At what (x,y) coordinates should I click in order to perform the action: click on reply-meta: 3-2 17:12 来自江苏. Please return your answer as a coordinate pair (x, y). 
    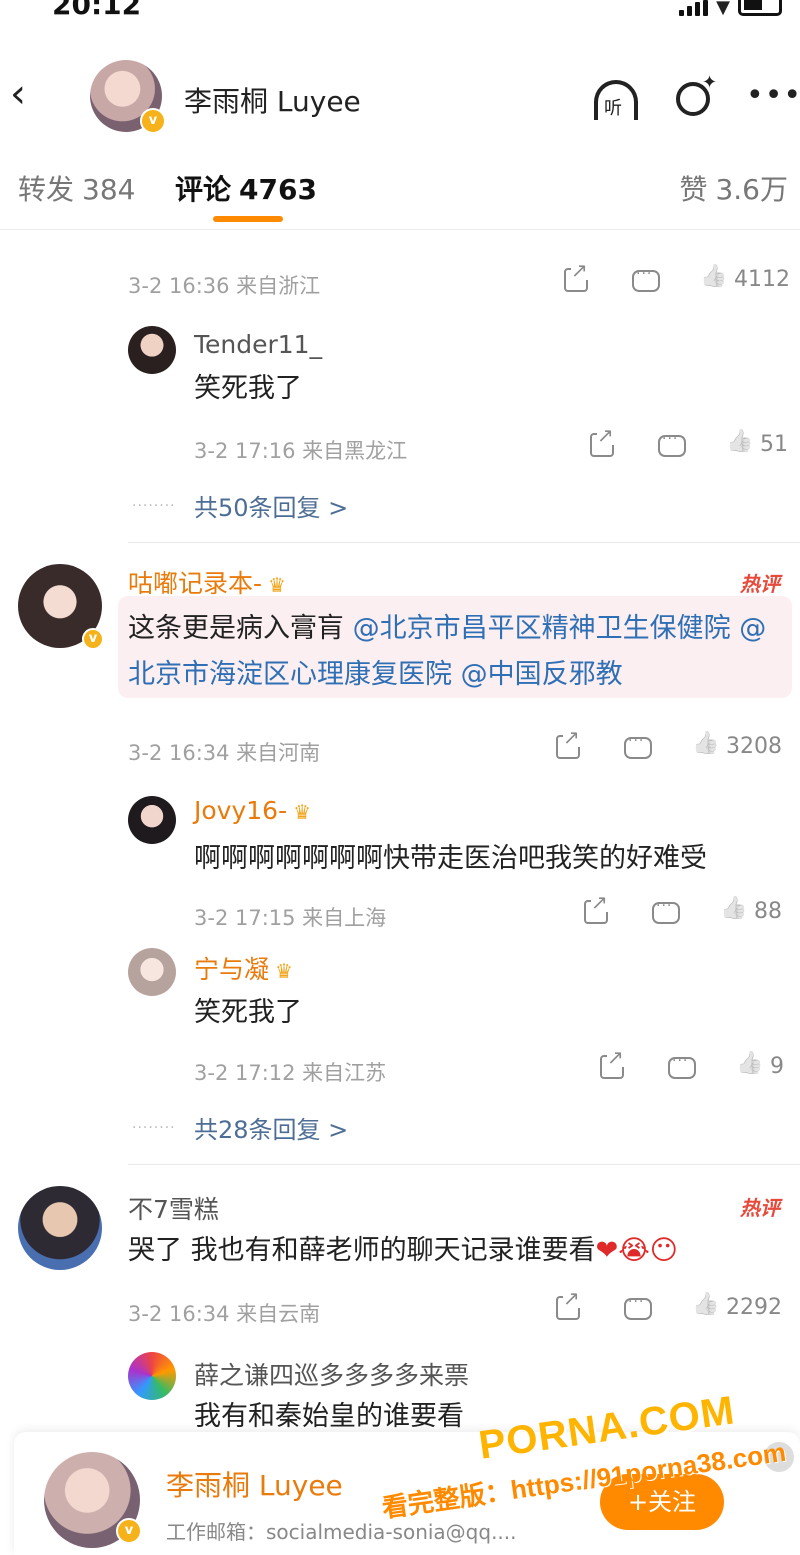
    Looking at the image, I should click on (290, 1073).